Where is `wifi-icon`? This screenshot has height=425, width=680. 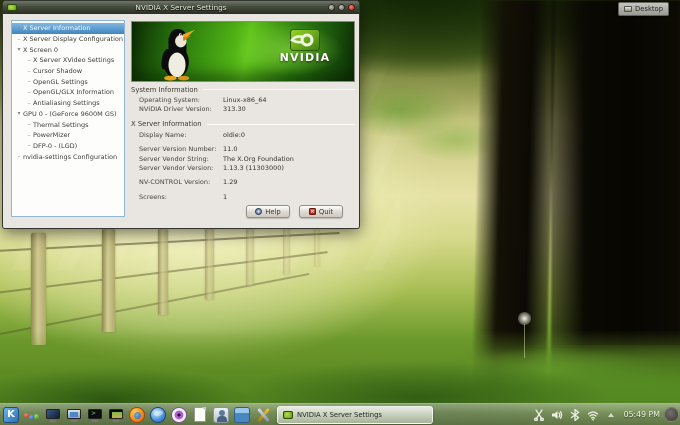 wifi-icon is located at coordinates (593, 414).